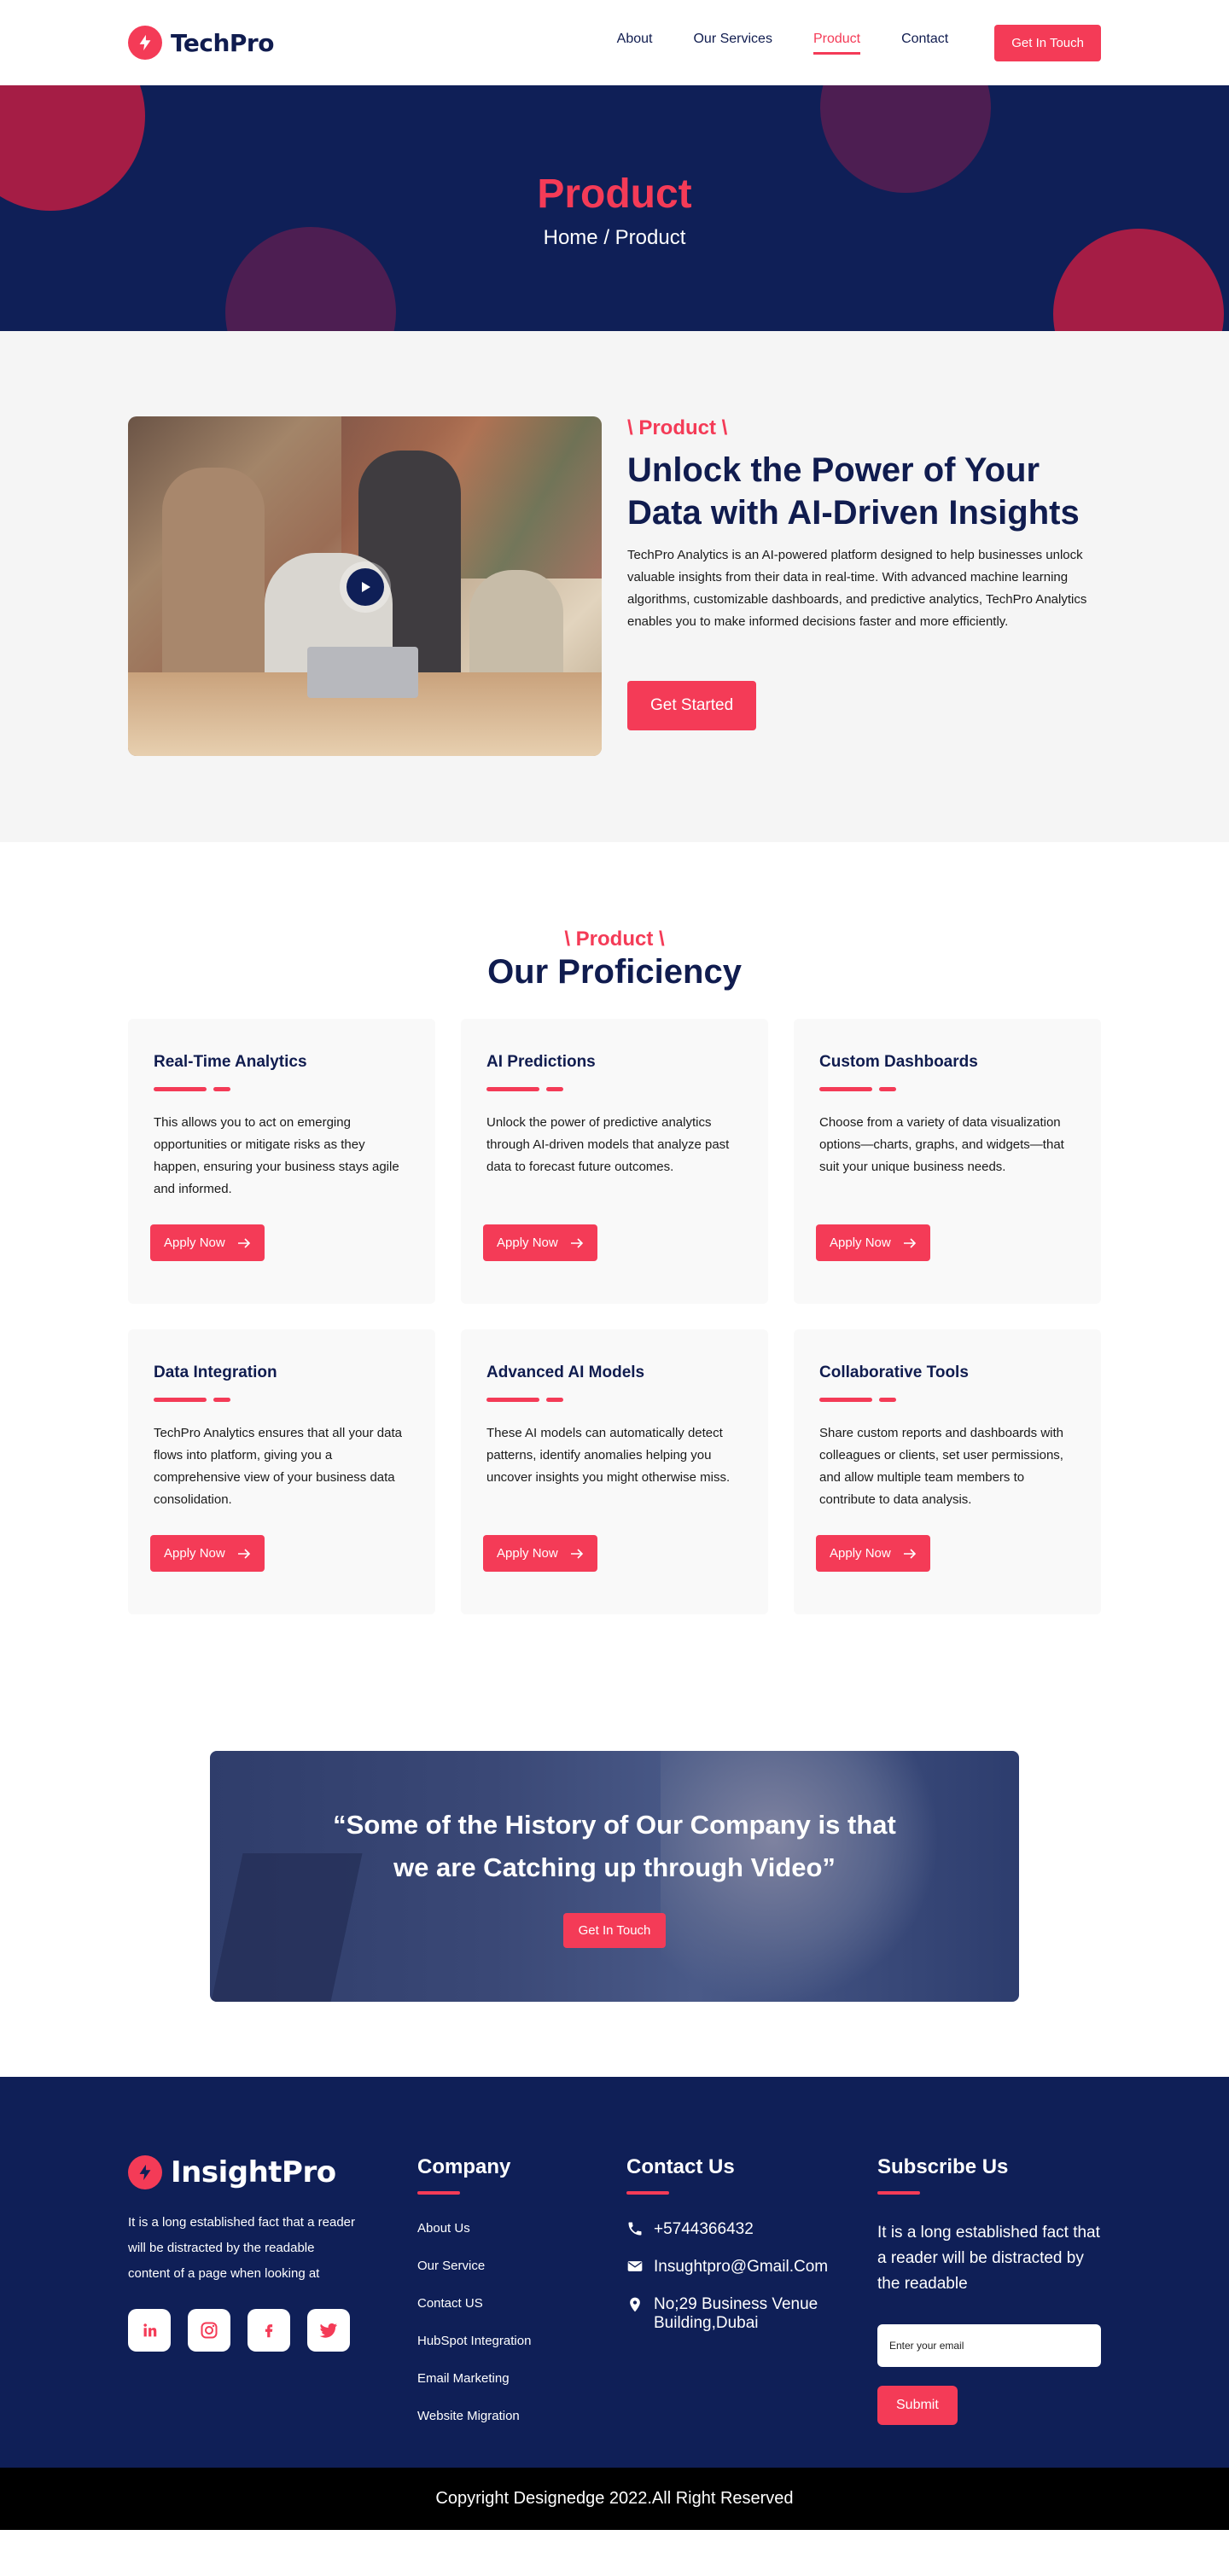 This screenshot has height=2576, width=1229. Describe the element at coordinates (989, 2345) in the screenshot. I see `email-input` at that location.